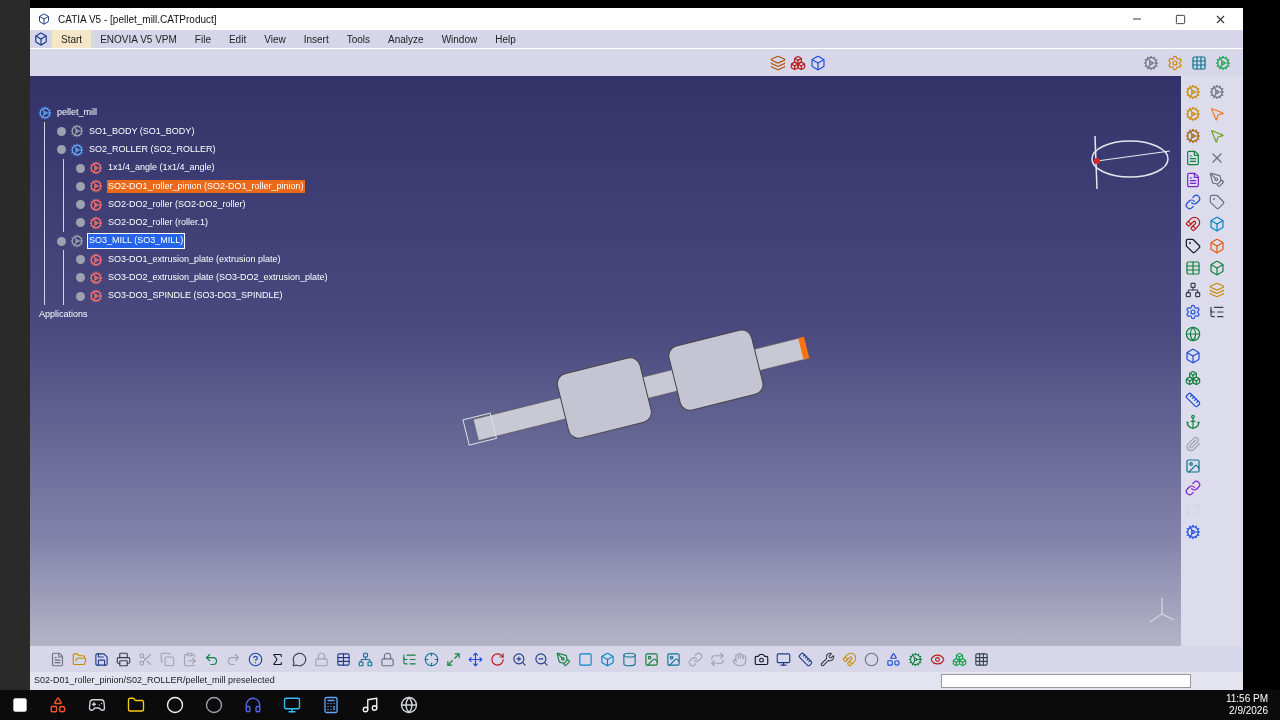  I want to click on pen-icon, so click(1217, 180).